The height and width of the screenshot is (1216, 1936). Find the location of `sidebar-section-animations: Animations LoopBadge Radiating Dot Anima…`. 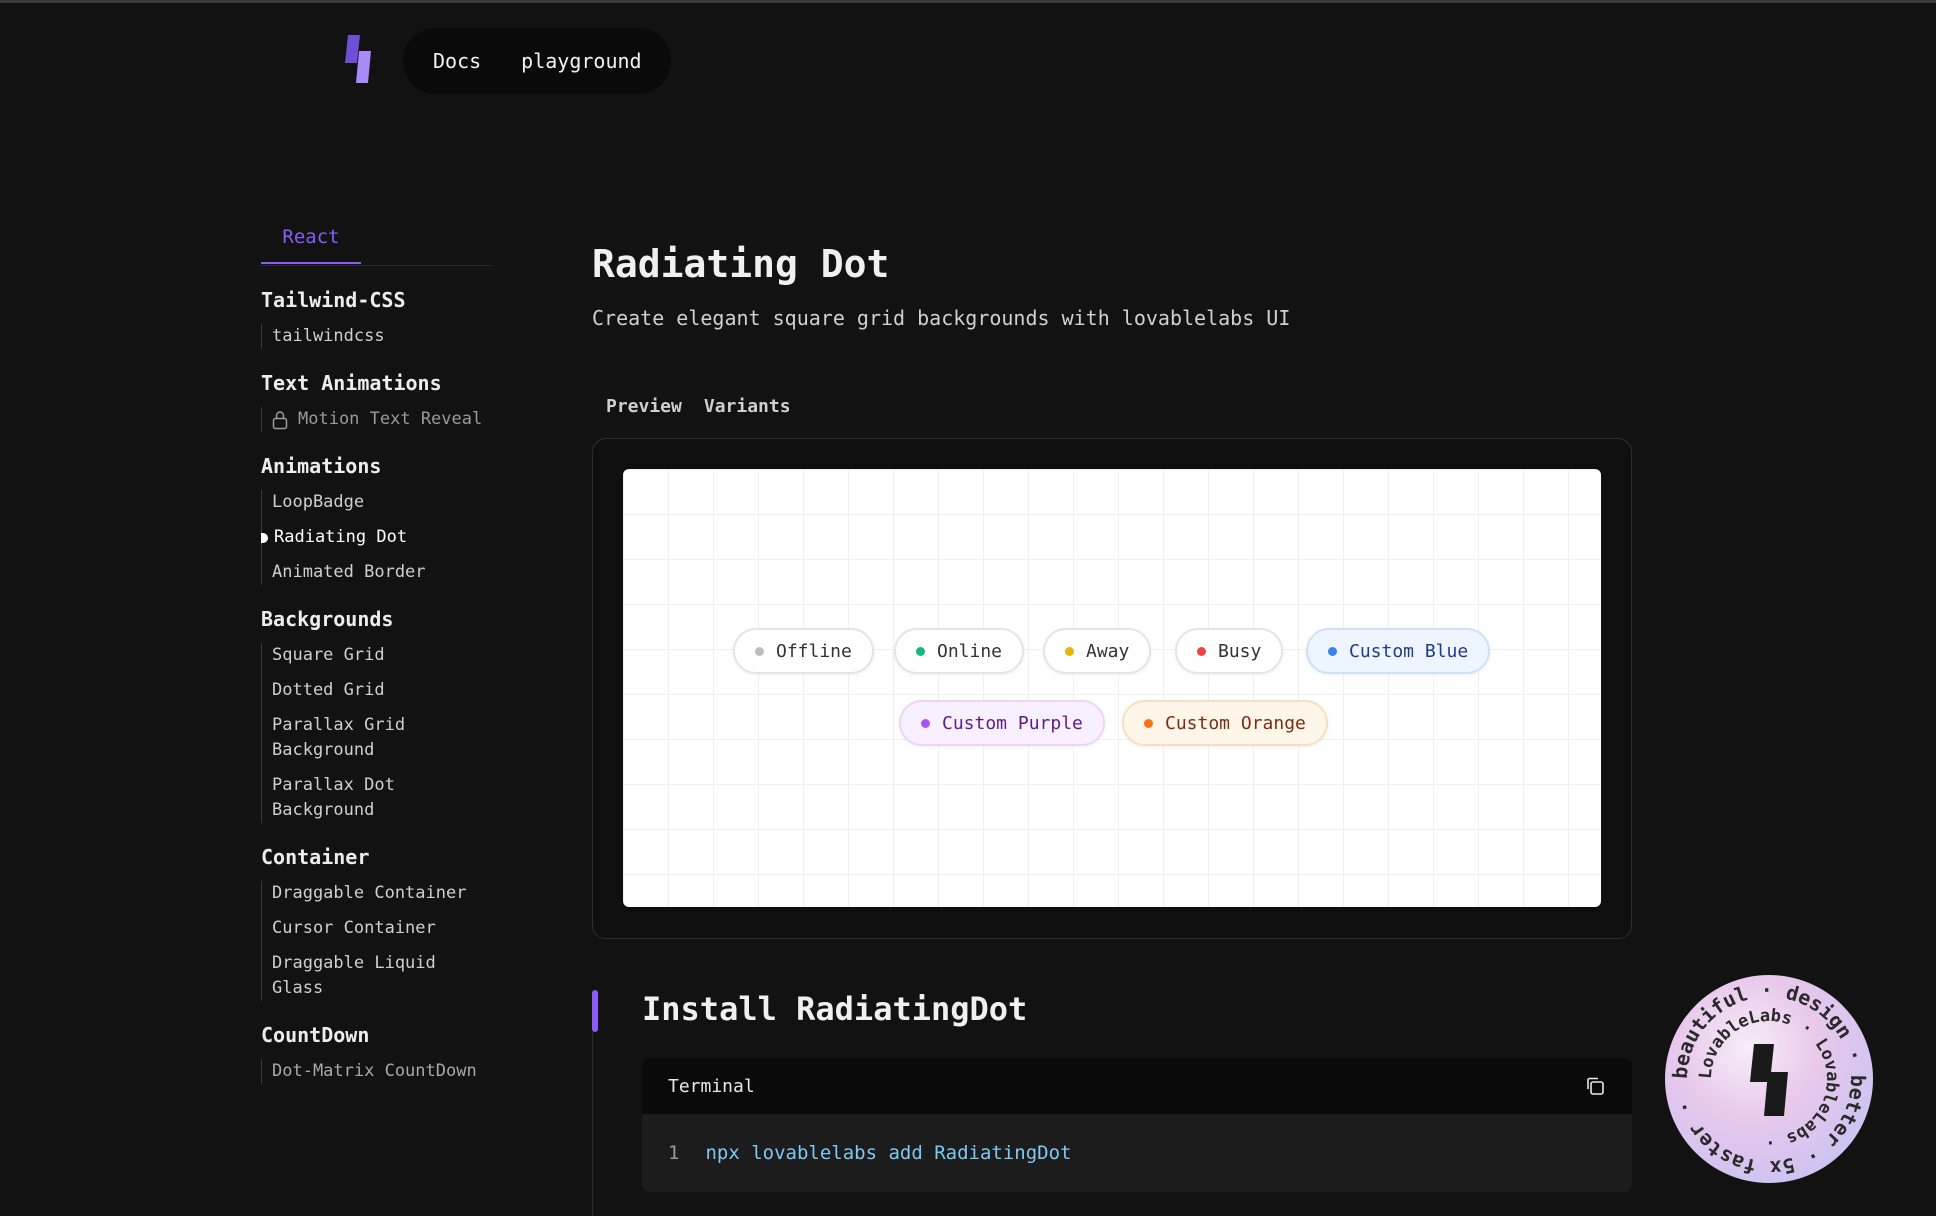

sidebar-section-animations: Animations LoopBadge Radiating Dot Anima… is located at coordinates (376, 519).